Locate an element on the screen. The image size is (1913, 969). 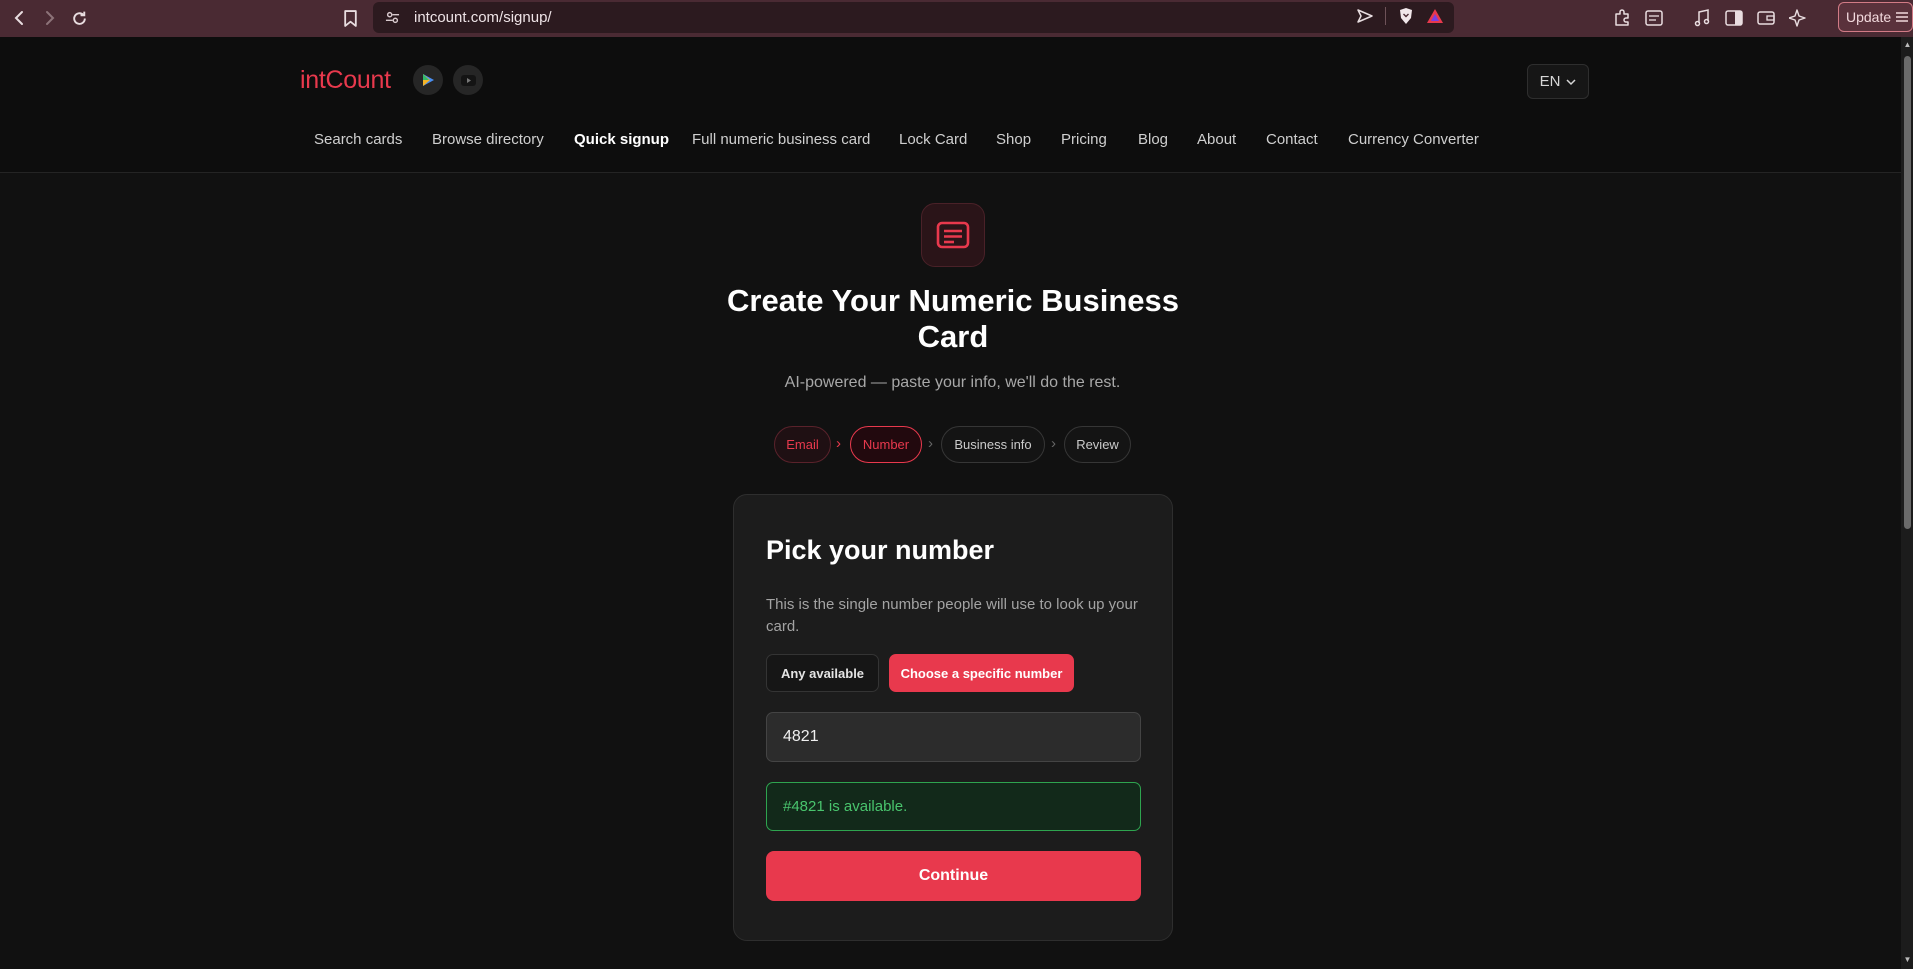
scroll-down-icon: ▼ is located at coordinates (1907, 959).